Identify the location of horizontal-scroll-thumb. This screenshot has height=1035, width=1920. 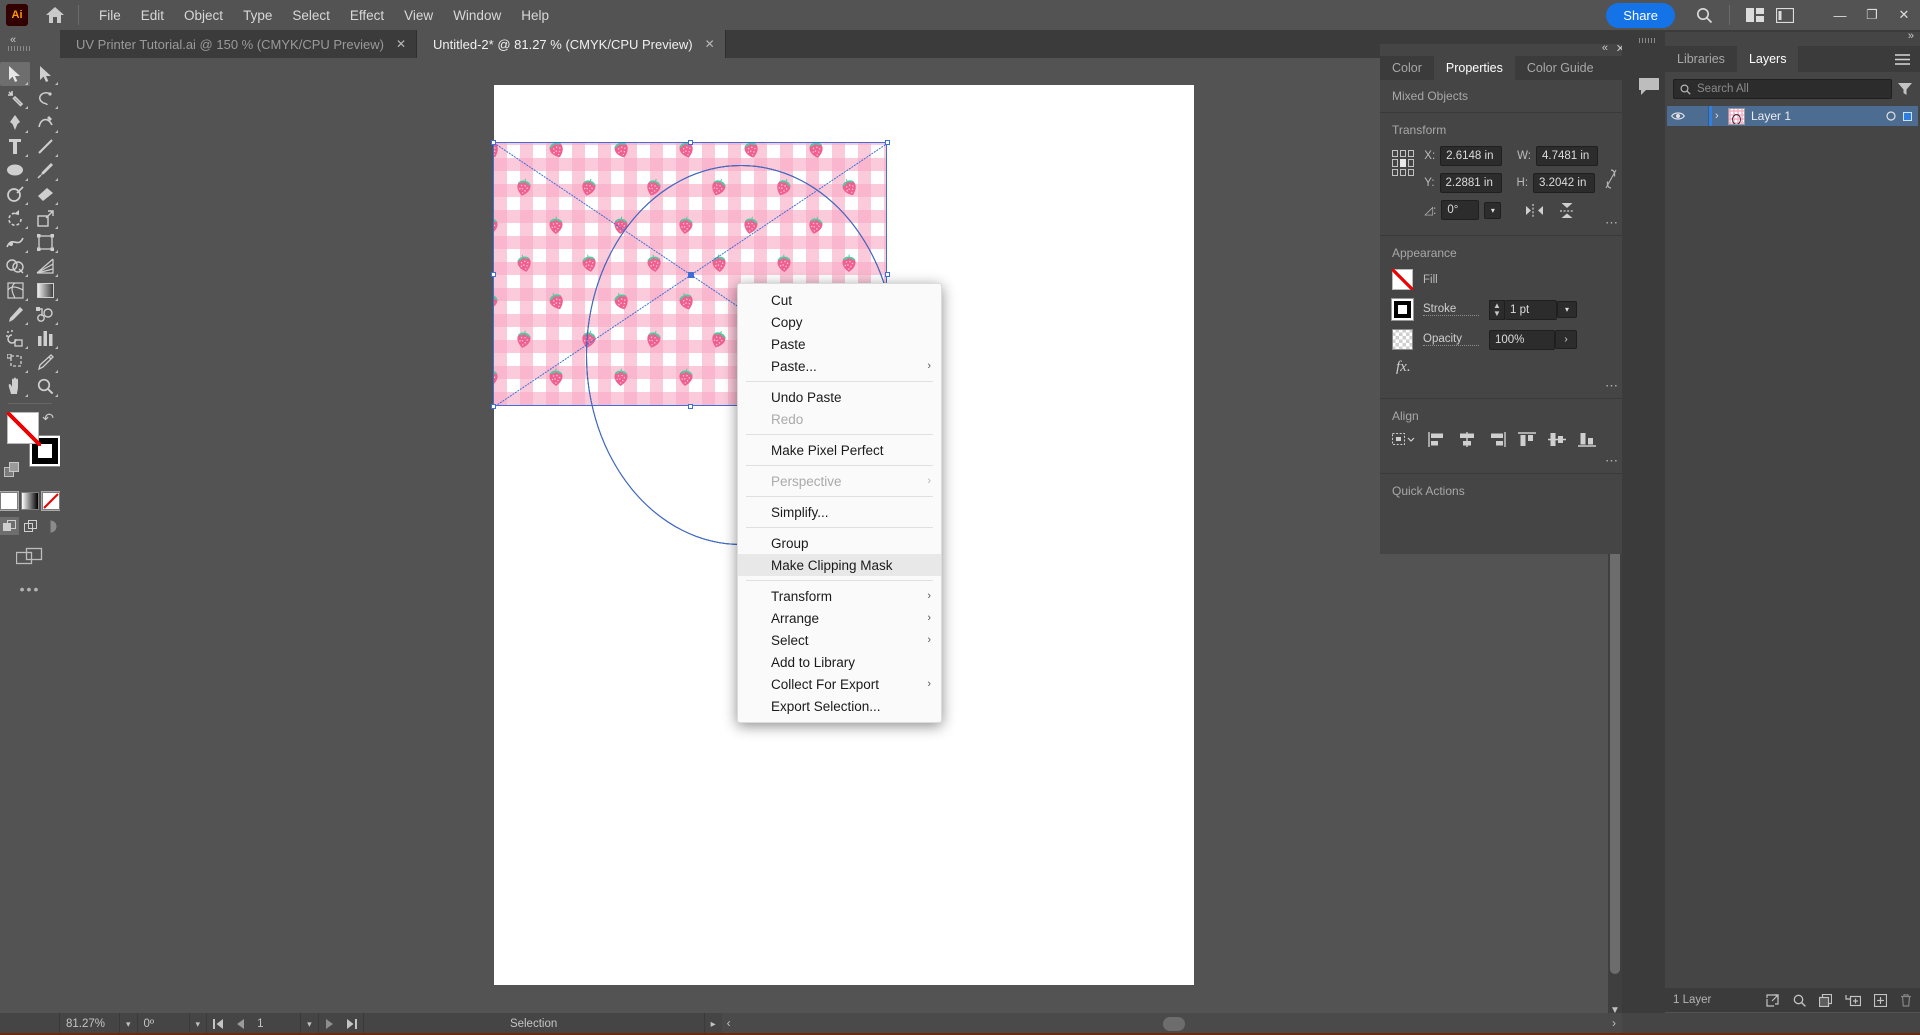
(1173, 1024).